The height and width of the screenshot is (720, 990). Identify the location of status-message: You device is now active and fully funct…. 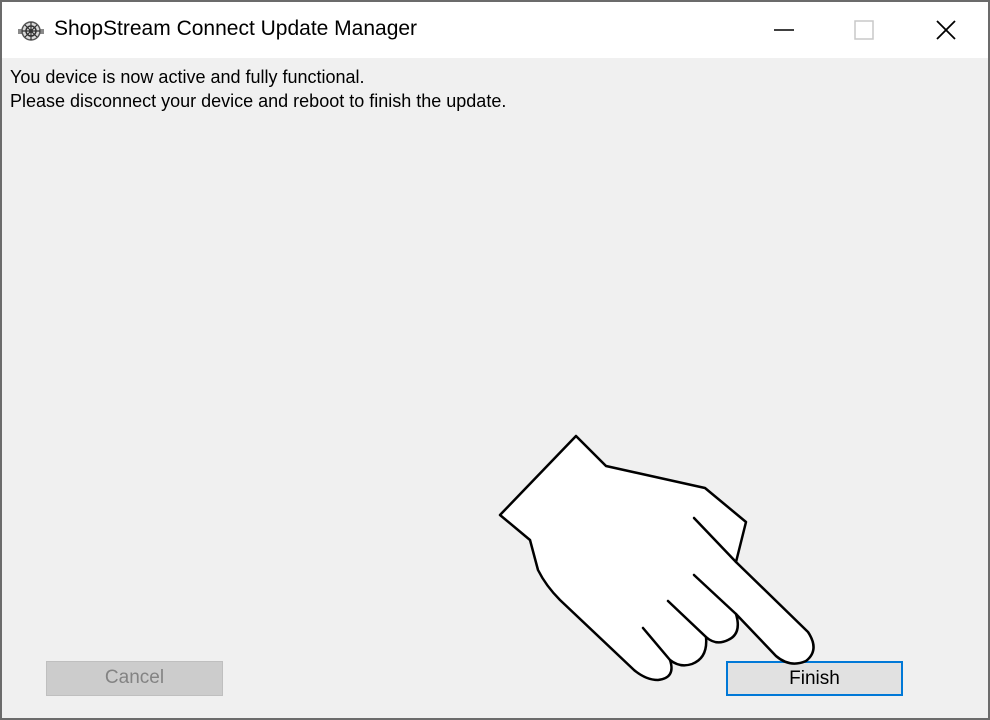
(187, 77).